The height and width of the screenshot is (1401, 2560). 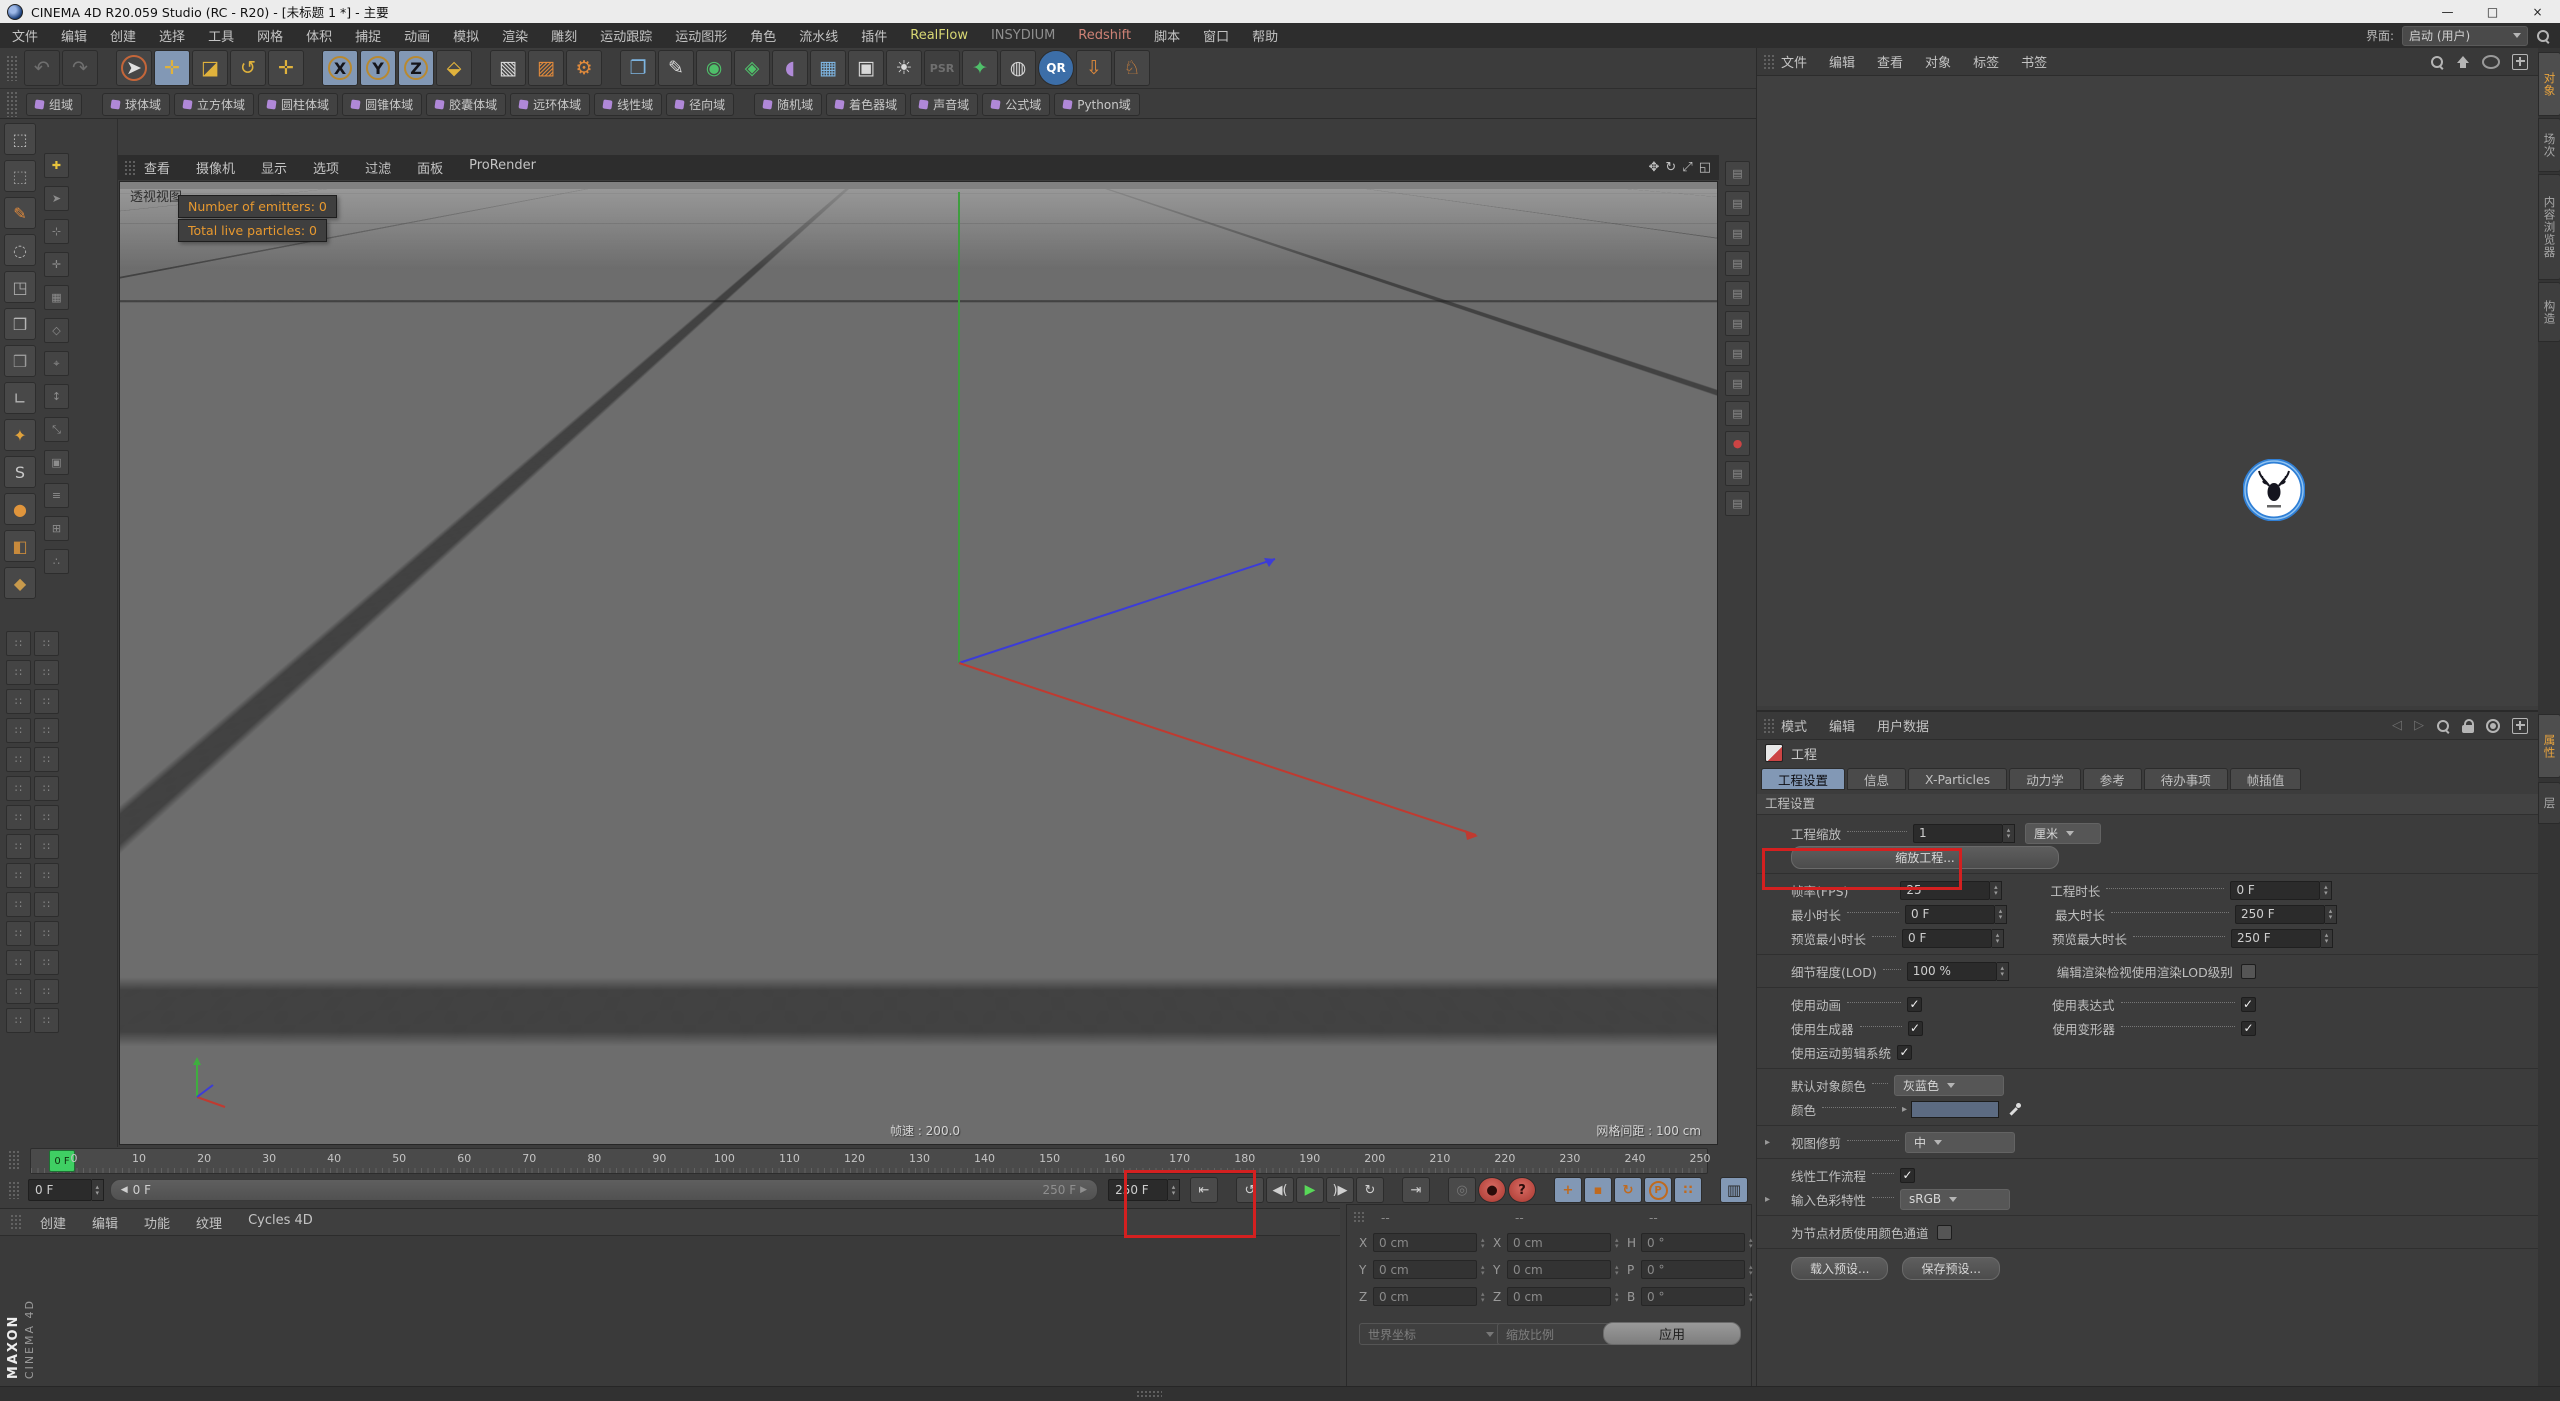 What do you see at coordinates (1951, 971) in the screenshot?
I see `lod-field: 100 %` at bounding box center [1951, 971].